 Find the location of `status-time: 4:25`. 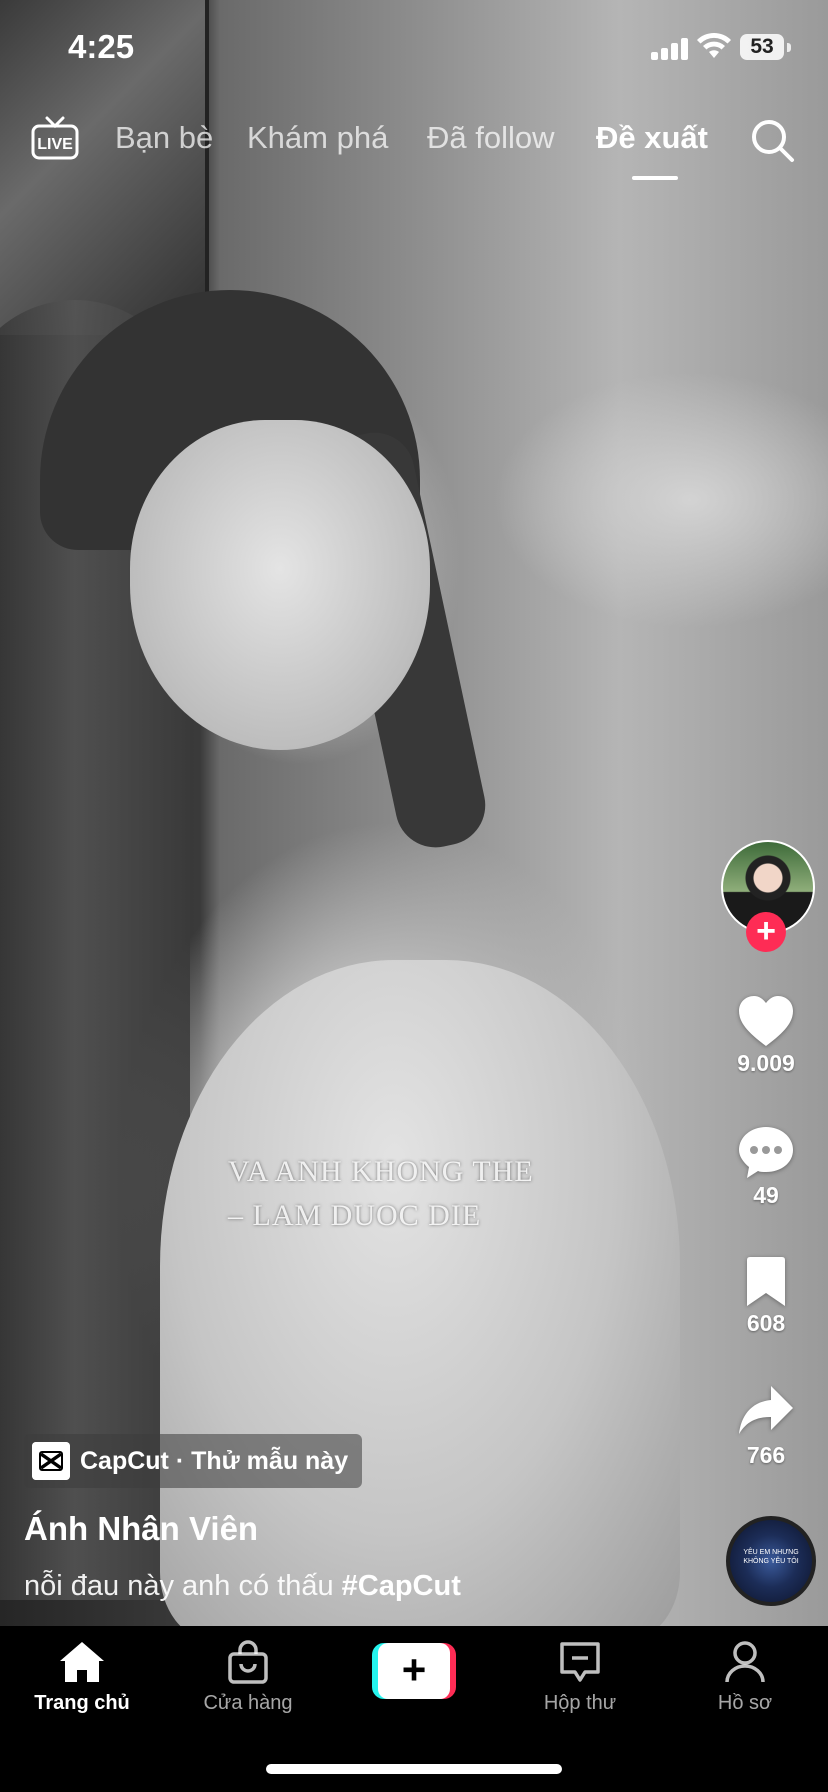

status-time: 4:25 is located at coordinates (101, 46).